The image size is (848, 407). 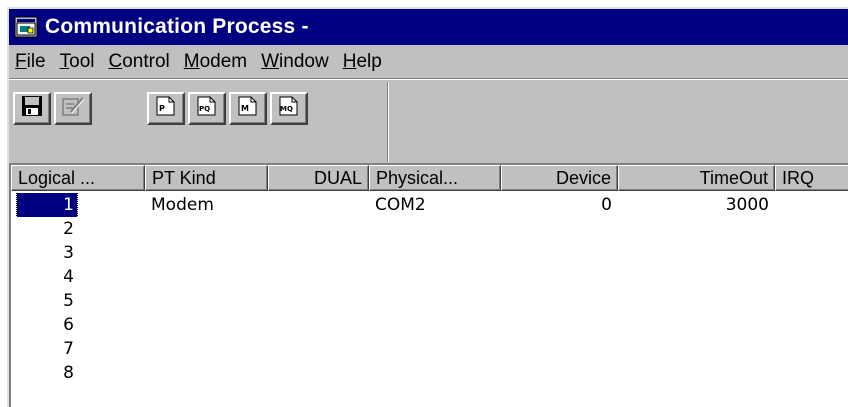 I want to click on selected-logical-value: 1, so click(x=47, y=205).